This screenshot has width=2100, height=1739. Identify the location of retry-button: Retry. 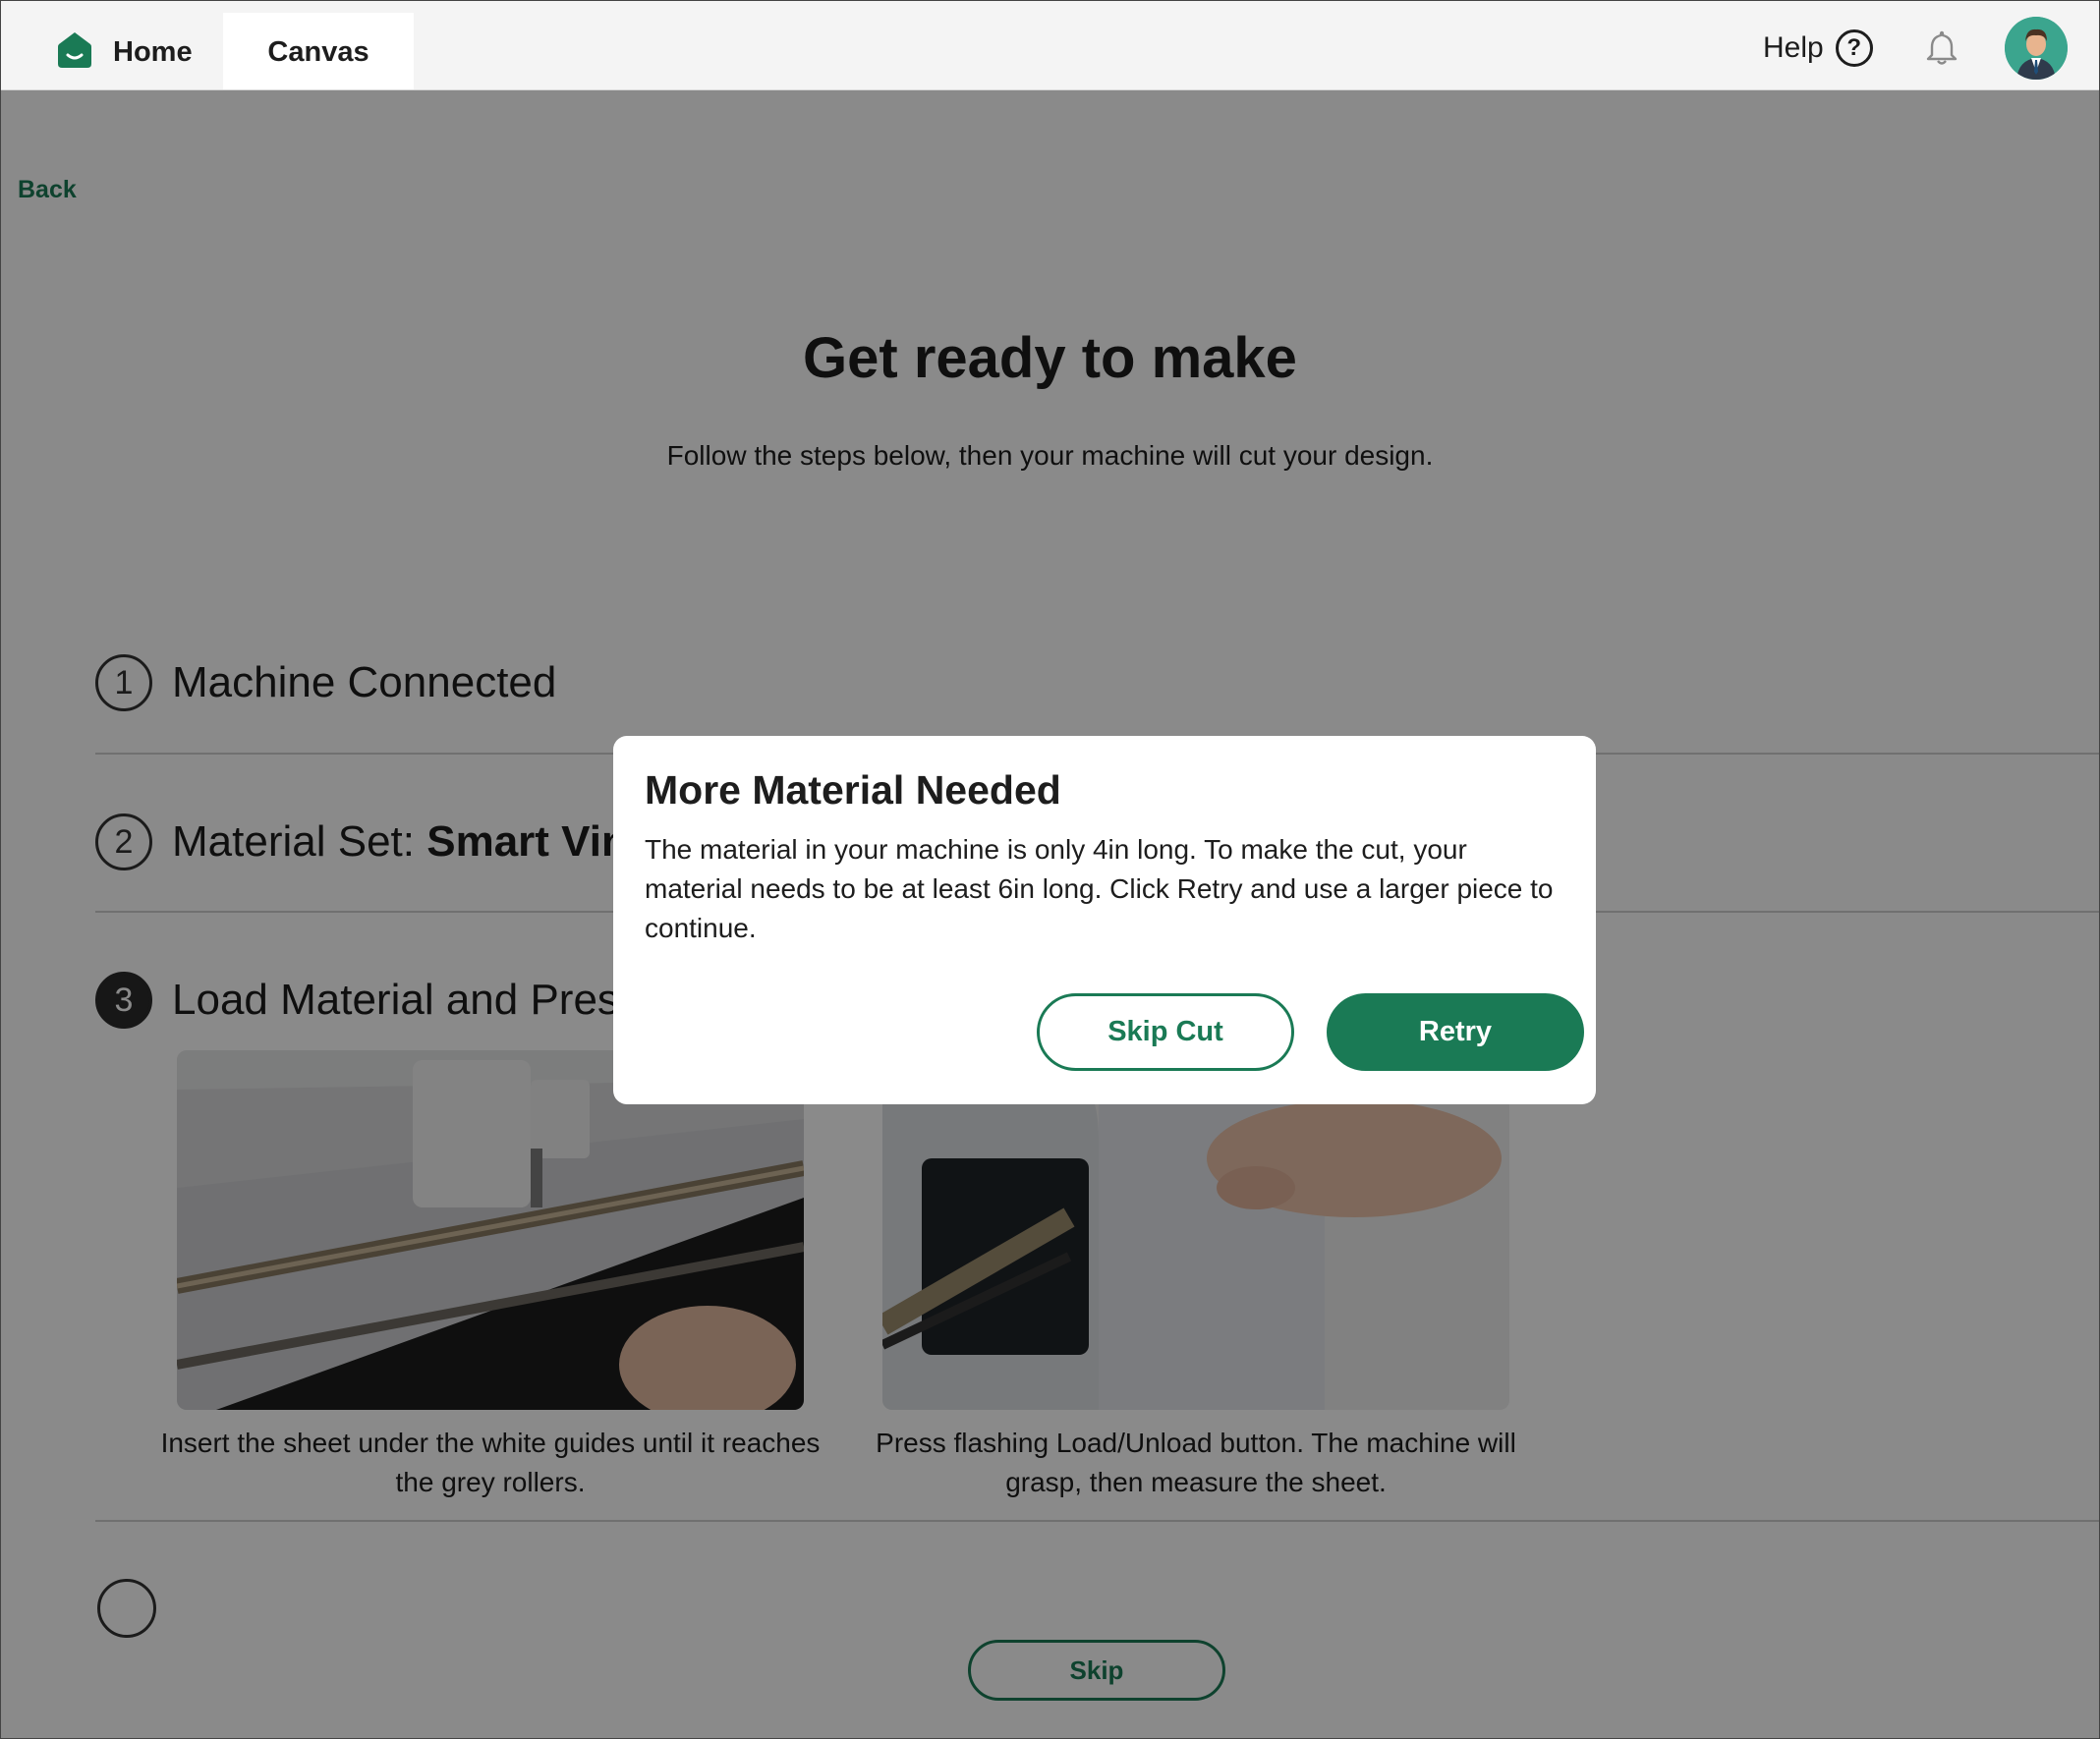
(1455, 1032).